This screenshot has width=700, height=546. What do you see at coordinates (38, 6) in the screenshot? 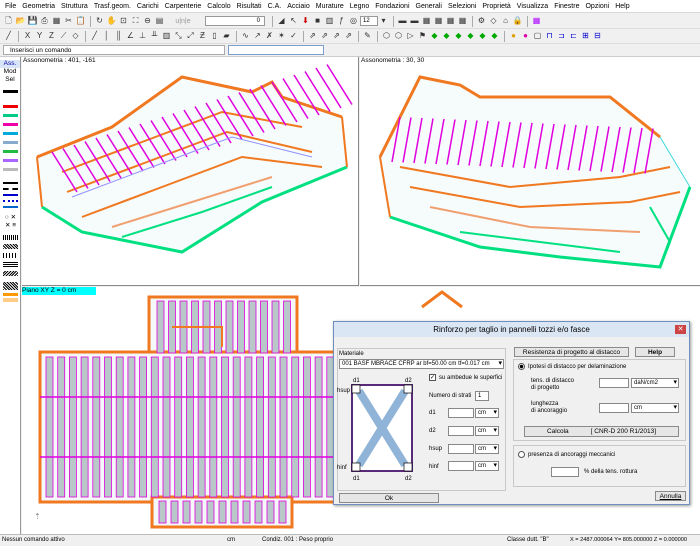
I see `menu-item-1: Geometria` at bounding box center [38, 6].